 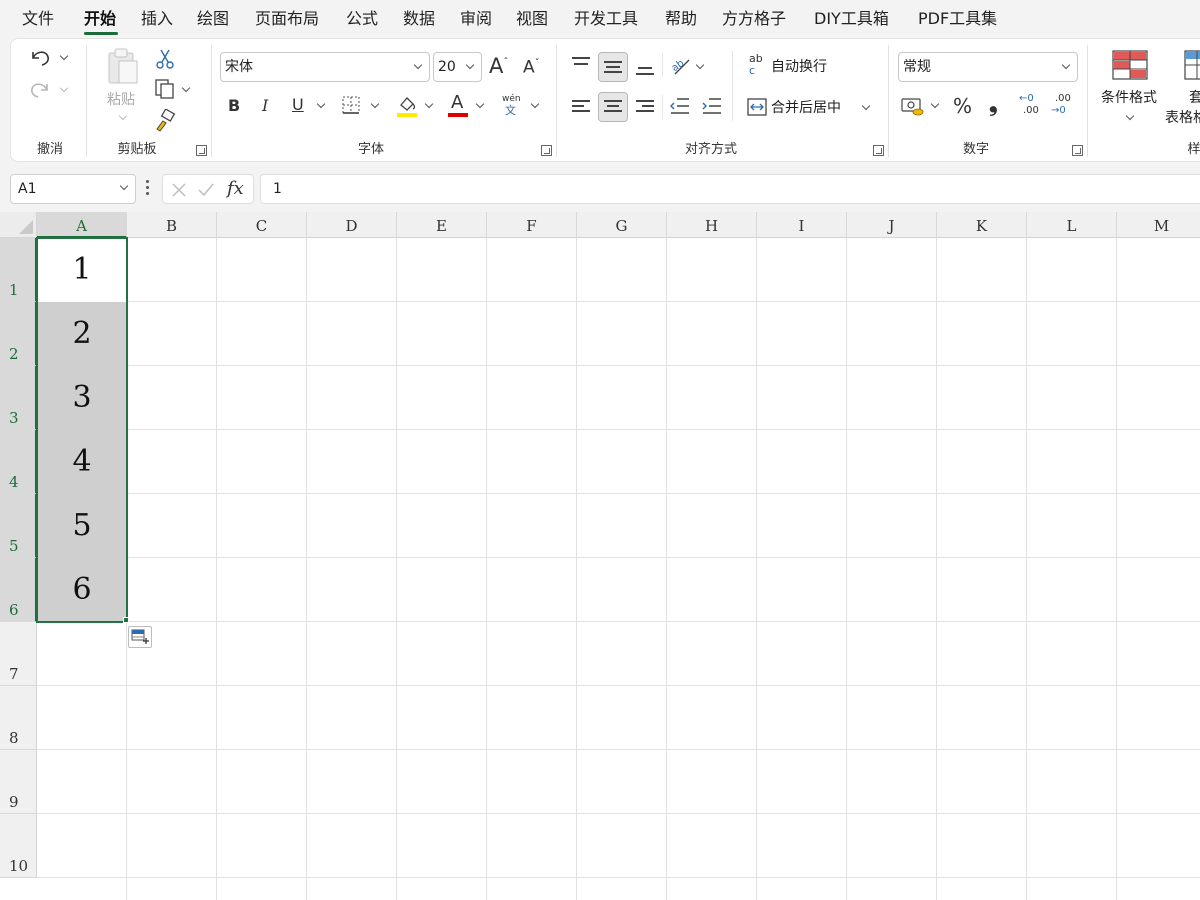 What do you see at coordinates (645, 68) in the screenshot?
I see `align-bottom-icon` at bounding box center [645, 68].